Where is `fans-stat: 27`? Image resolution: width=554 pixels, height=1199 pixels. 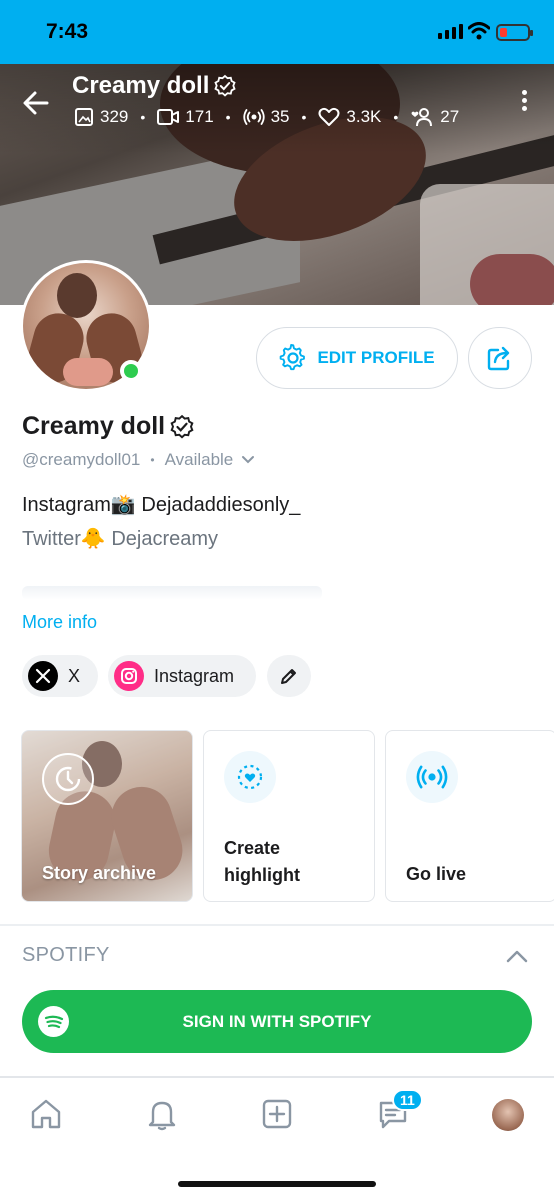
fans-stat: 27 is located at coordinates (434, 117).